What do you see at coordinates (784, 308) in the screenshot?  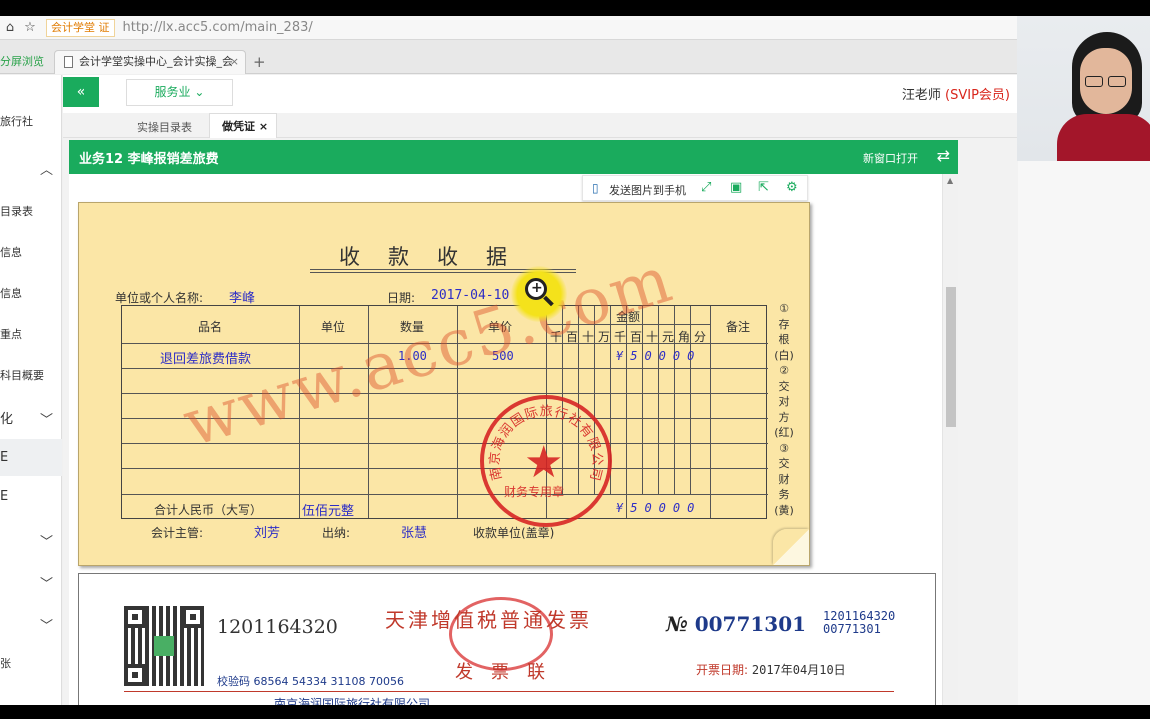 I see `side-note: ①` at bounding box center [784, 308].